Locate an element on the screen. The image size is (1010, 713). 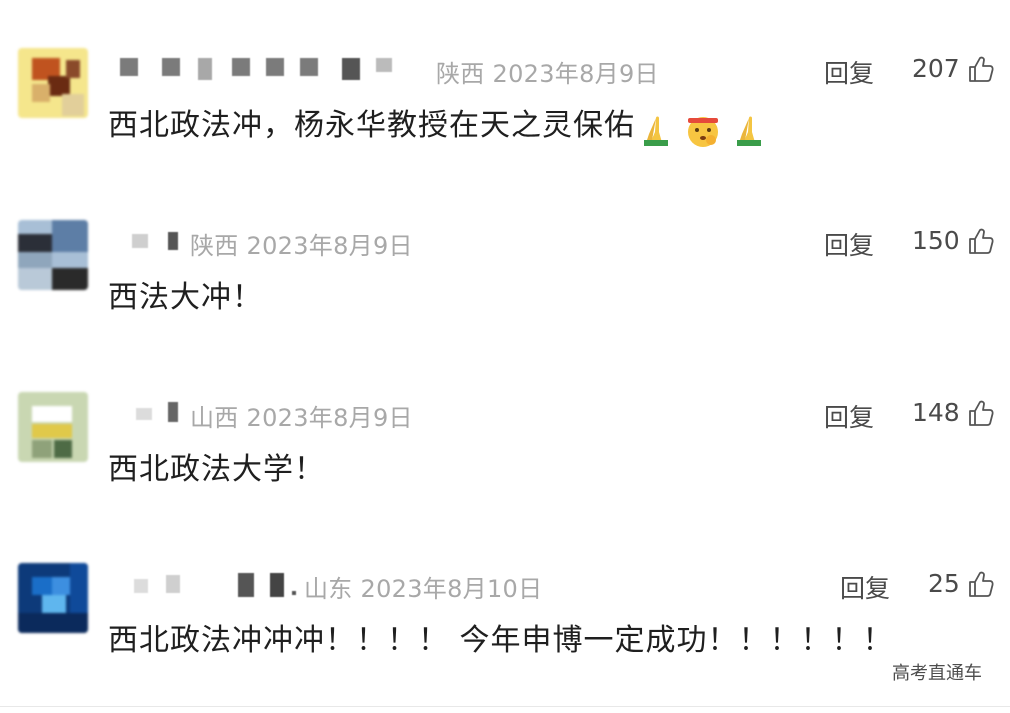
like-count: 25 is located at coordinates (944, 583).